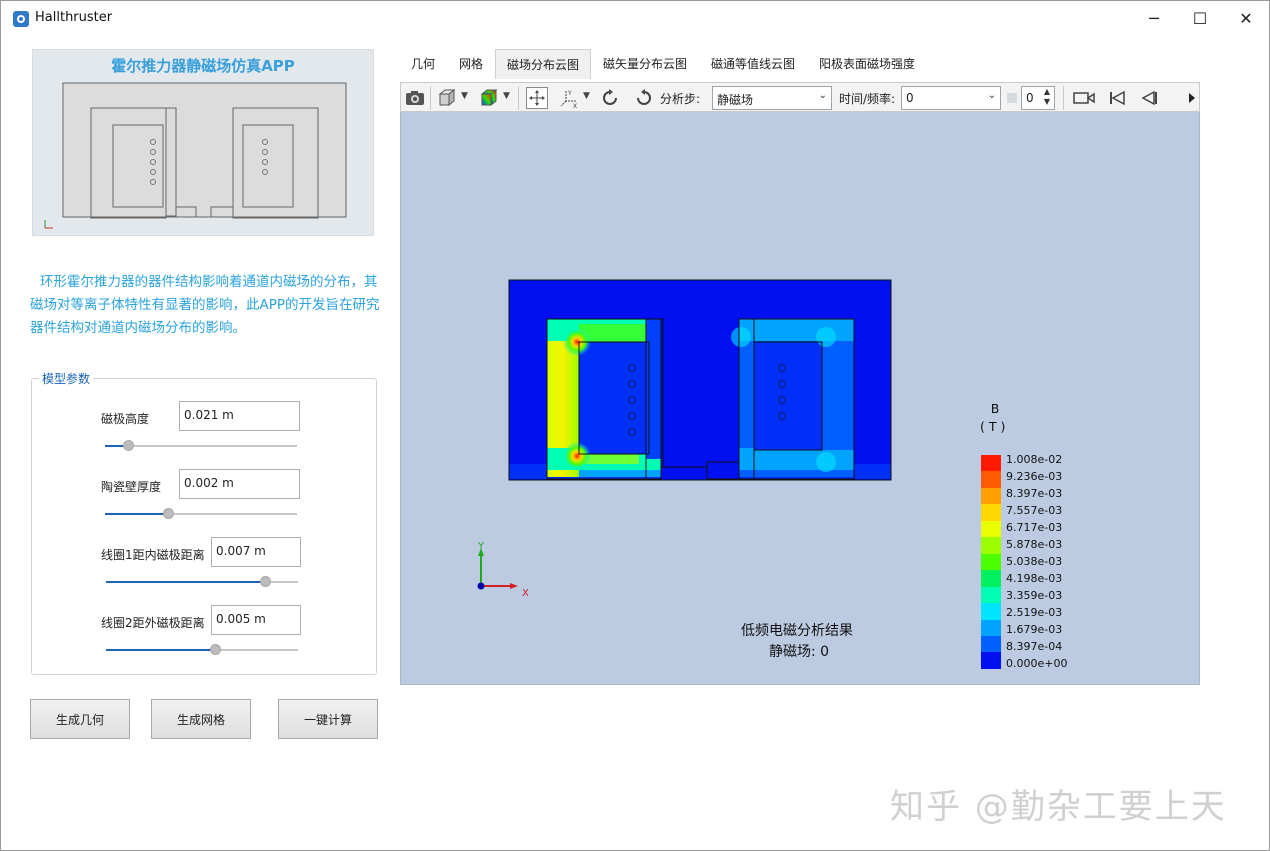 The width and height of the screenshot is (1270, 851). I want to click on window-title: Hallthruster, so click(74, 17).